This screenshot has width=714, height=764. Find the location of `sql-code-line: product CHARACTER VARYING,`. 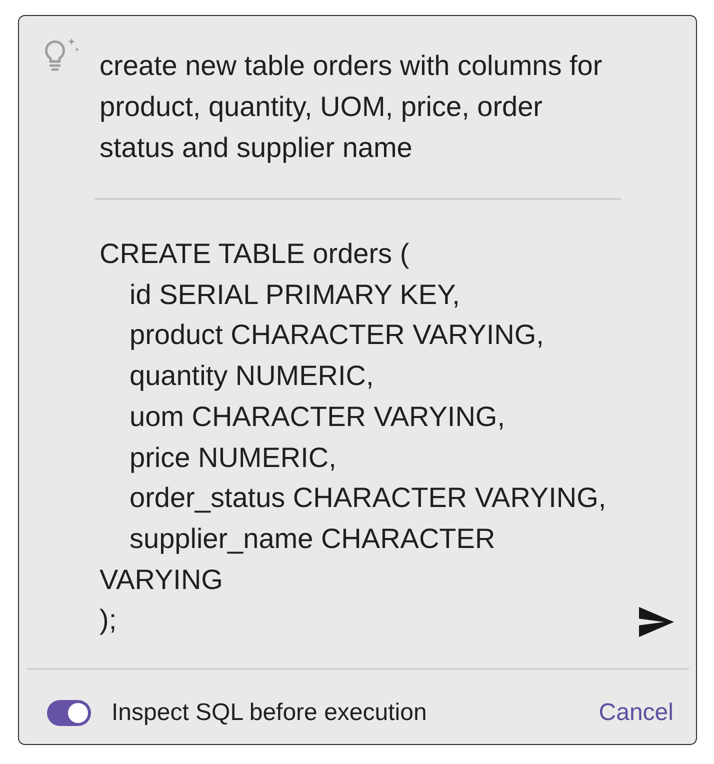

sql-code-line: product CHARACTER VARYING, is located at coordinates (337, 335).